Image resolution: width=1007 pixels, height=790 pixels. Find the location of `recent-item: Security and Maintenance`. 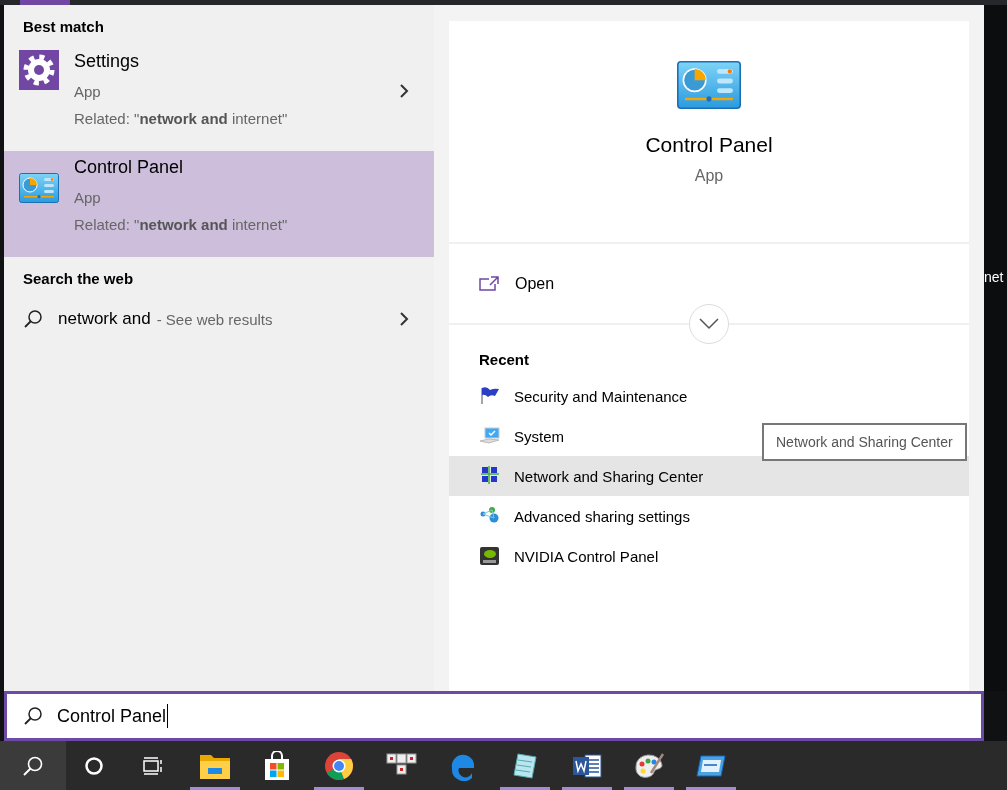

recent-item: Security and Maintenance is located at coordinates (583, 396).